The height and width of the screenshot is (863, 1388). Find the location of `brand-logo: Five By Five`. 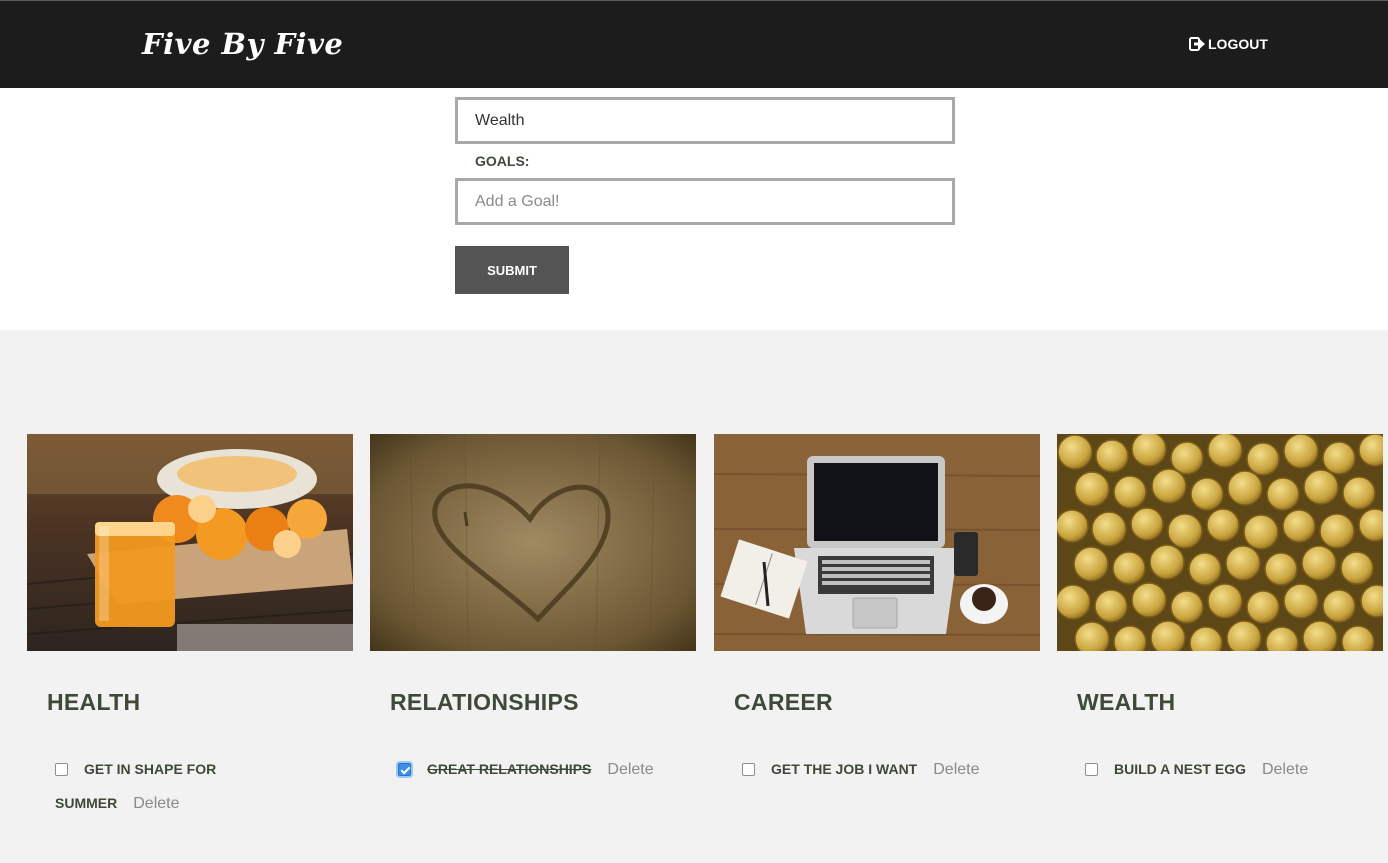

brand-logo: Five By Five is located at coordinates (242, 44).